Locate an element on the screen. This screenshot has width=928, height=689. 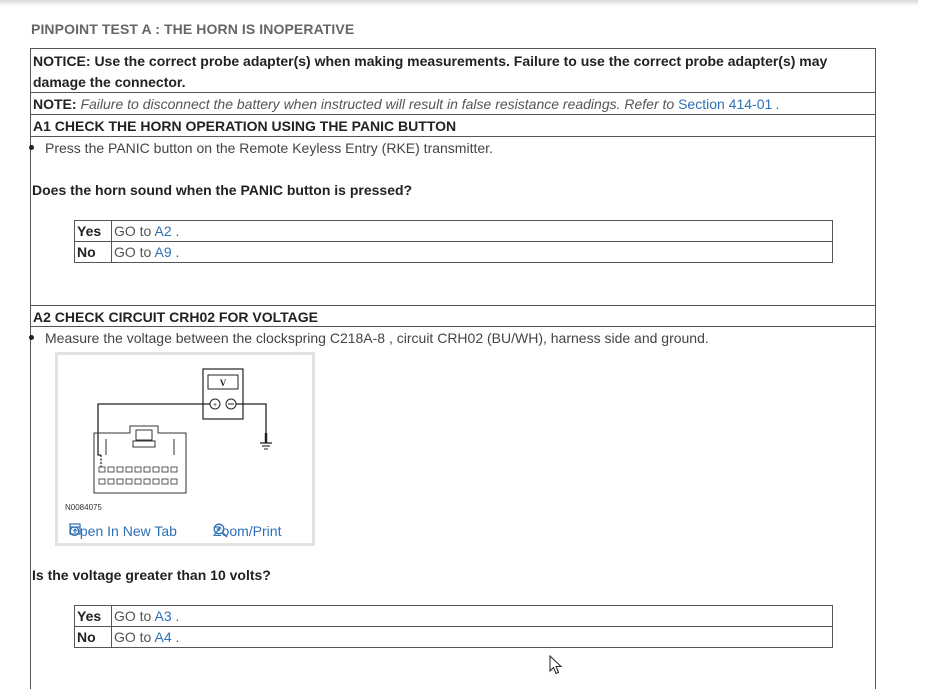
circuit-figure: V + N0084075 Open In New Tab Zoom/Print is located at coordinates (185, 449).